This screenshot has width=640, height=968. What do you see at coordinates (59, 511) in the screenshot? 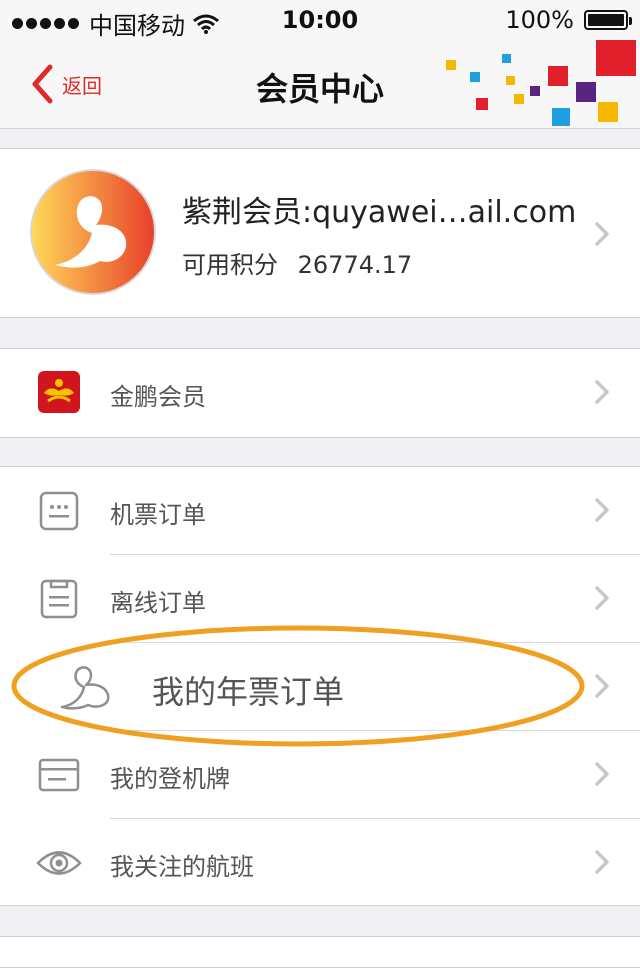
I see `ticket-order-icon` at bounding box center [59, 511].